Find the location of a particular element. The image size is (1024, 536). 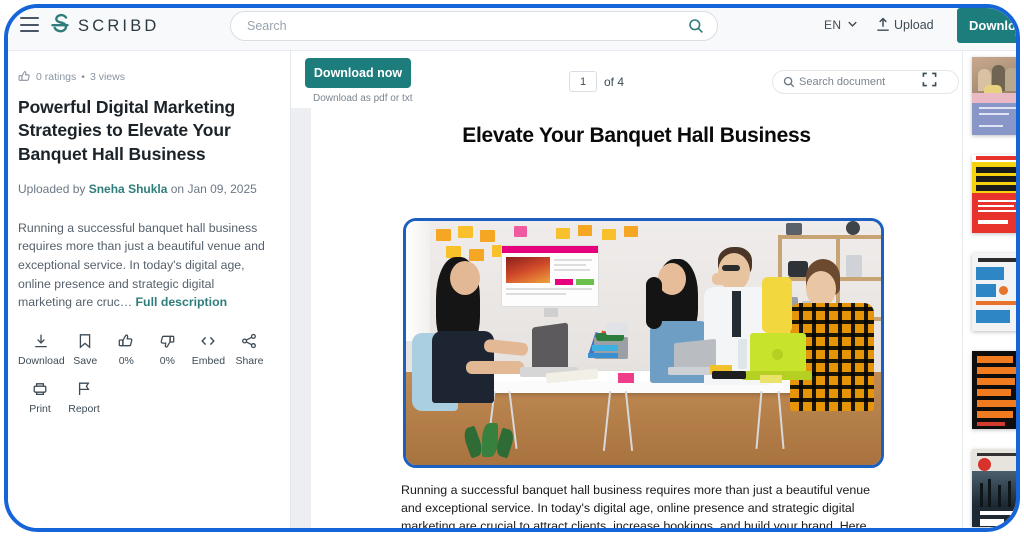

download-button-top: Download is located at coordinates (986, 25).